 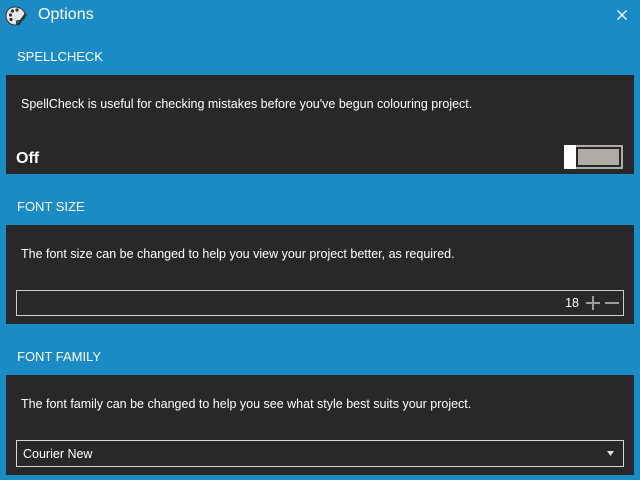 I want to click on font-family-header-label: FONT FAMILY, so click(x=59, y=356).